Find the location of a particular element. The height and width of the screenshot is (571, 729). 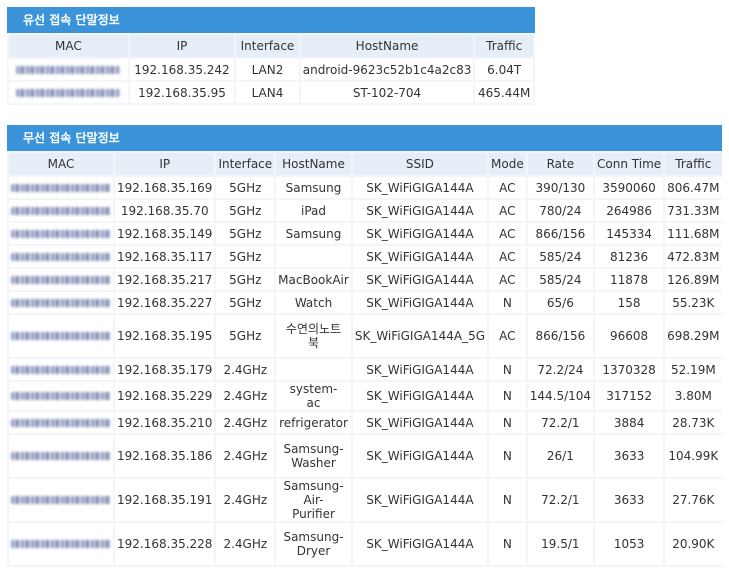

traffic-cell: 20.90K is located at coordinates (693, 544).